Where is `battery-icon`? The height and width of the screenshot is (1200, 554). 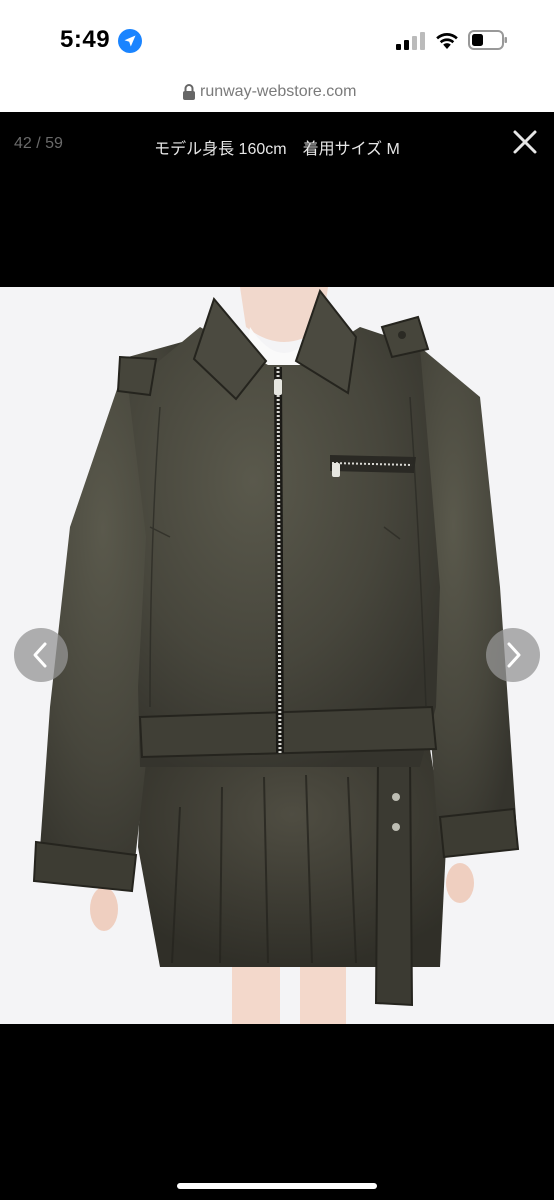
battery-icon is located at coordinates (487, 40).